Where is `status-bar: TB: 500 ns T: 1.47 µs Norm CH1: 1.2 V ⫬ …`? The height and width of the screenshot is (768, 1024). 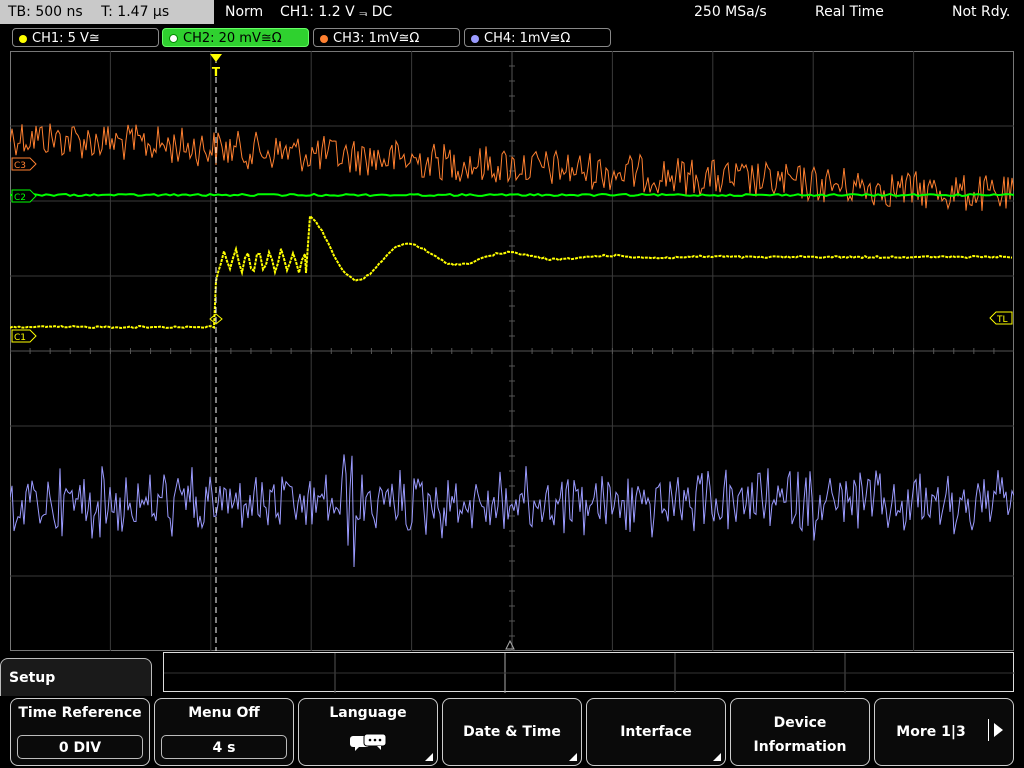
status-bar: TB: 500 ns T: 1.47 µs Norm CH1: 1.2 V ⫬ … is located at coordinates (512, 12).